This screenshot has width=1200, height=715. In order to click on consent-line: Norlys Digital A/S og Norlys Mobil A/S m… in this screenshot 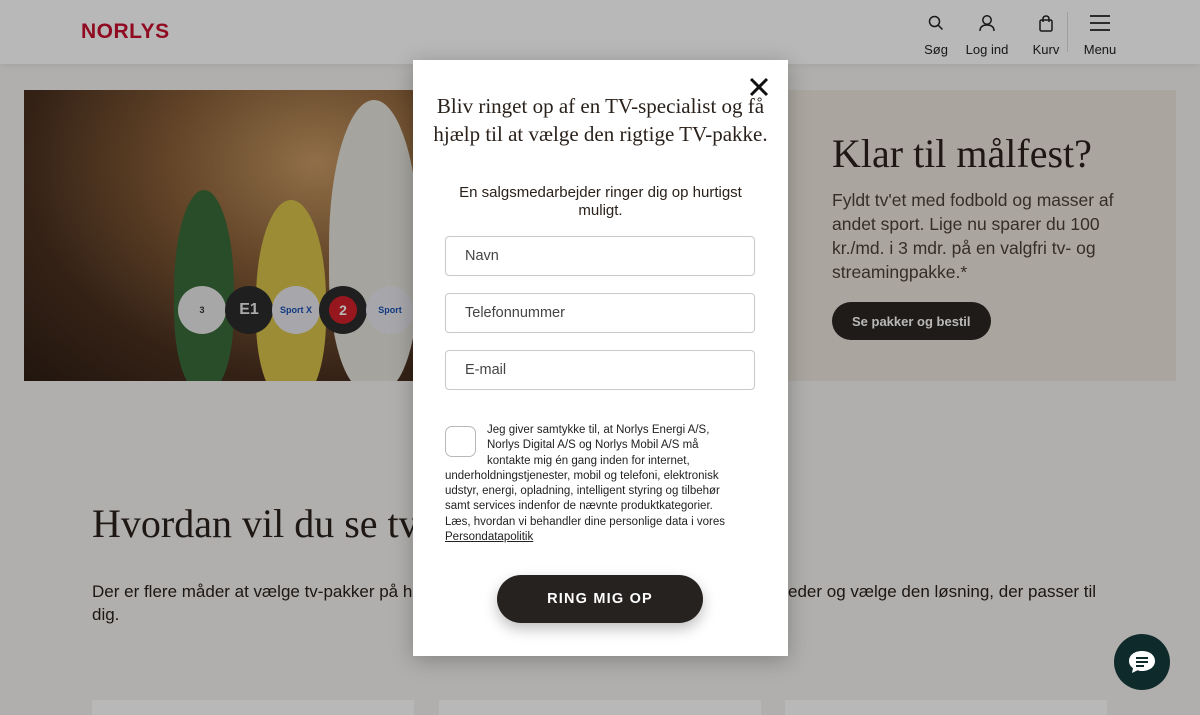, I will do `click(593, 445)`.